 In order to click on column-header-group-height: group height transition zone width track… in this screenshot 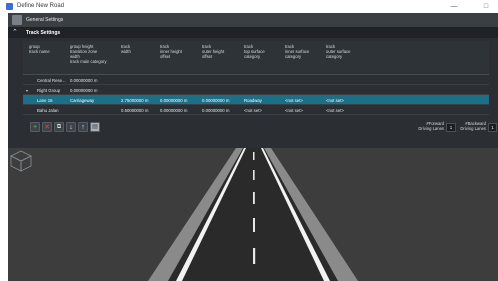, I will do `click(88, 54)`.